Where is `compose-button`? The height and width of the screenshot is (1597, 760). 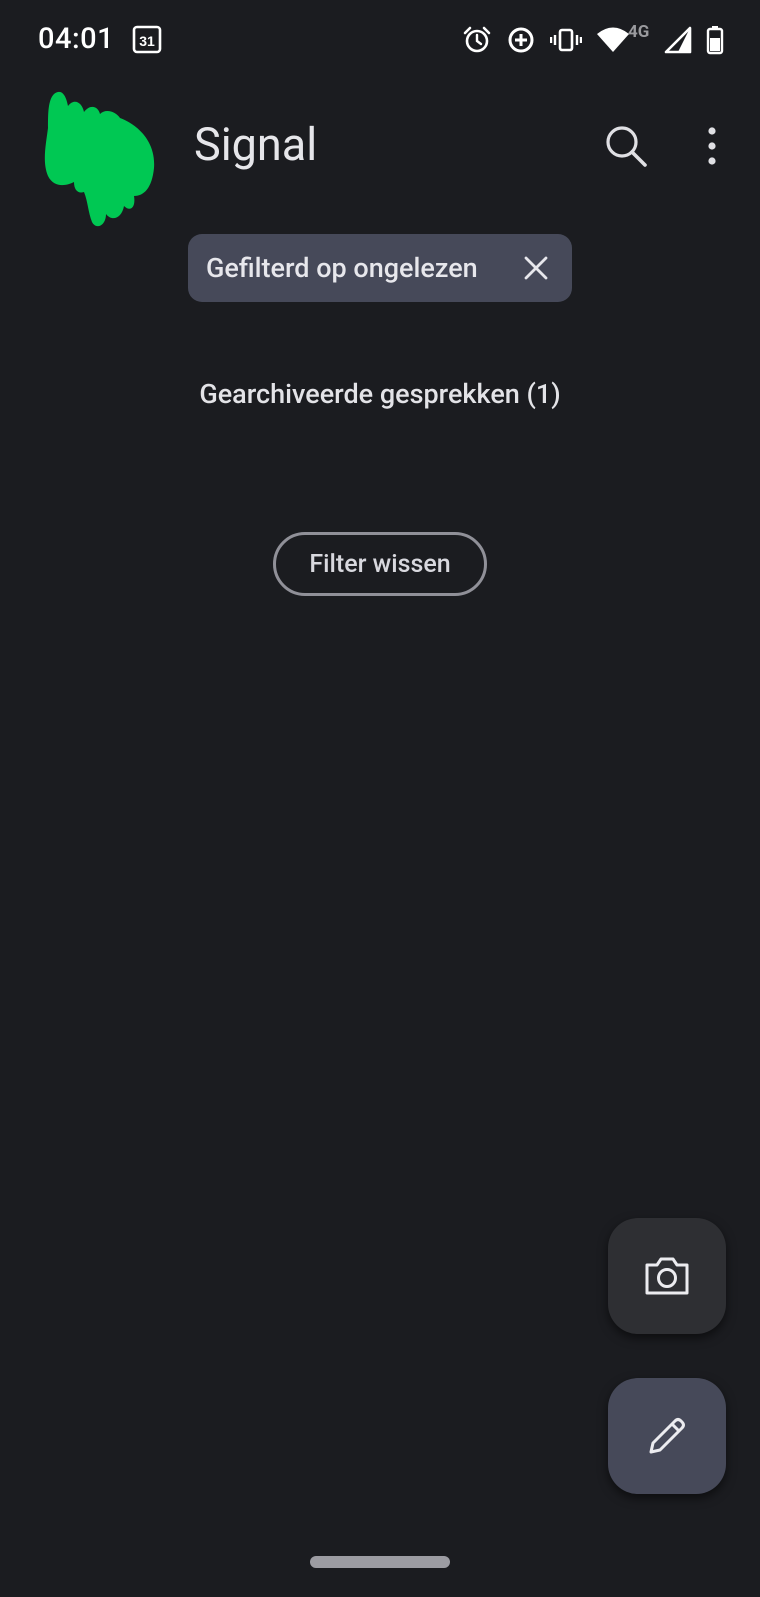
compose-button is located at coordinates (667, 1436).